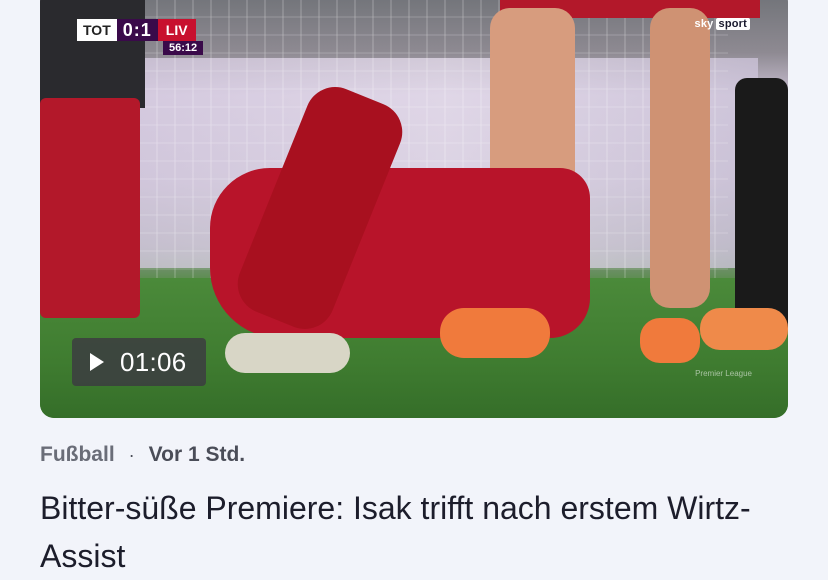 The image size is (828, 580). Describe the element at coordinates (183, 48) in the screenshot. I see `match-clock: 56:12` at that location.